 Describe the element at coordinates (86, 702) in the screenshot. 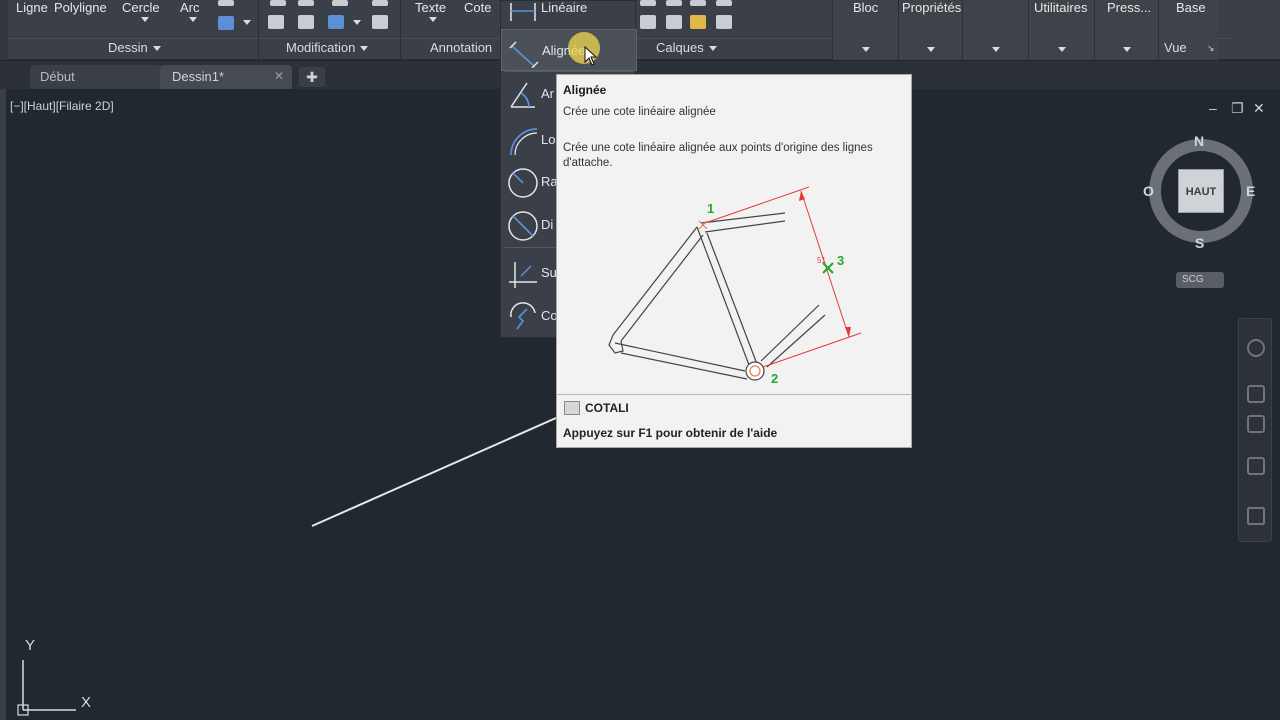

I see `ucs-x-label: X` at that location.